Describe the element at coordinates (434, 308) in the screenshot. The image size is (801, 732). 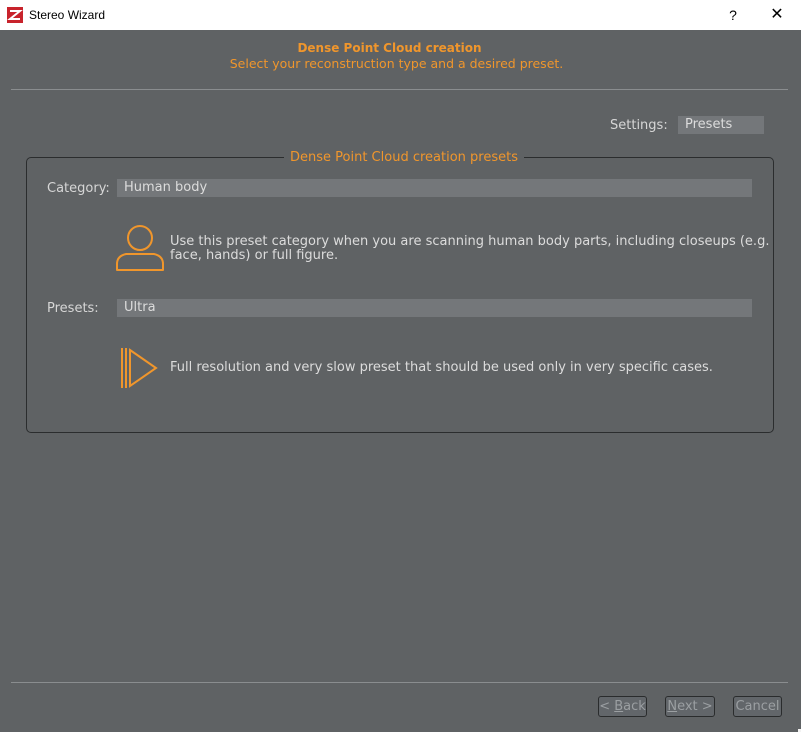
I see `presets-select: Ultra` at that location.